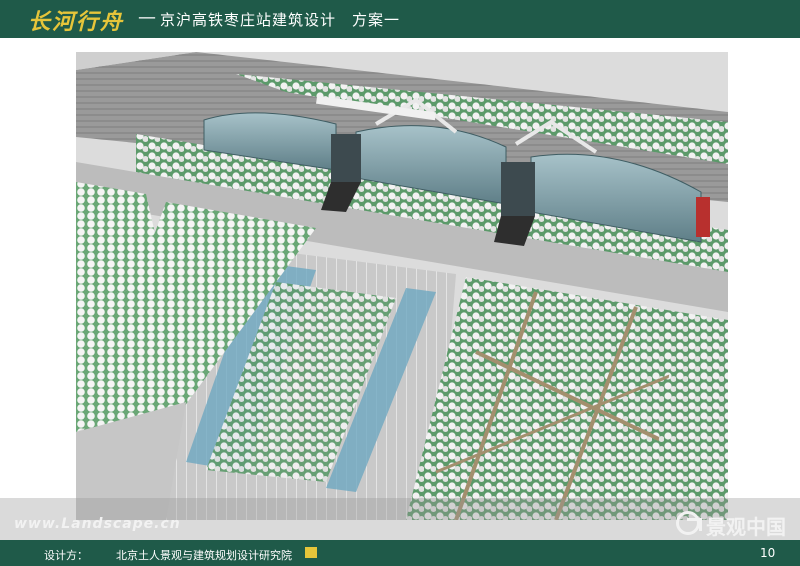  What do you see at coordinates (97, 524) in the screenshot?
I see `watermark-url: www.Landscape.cn` at bounding box center [97, 524].